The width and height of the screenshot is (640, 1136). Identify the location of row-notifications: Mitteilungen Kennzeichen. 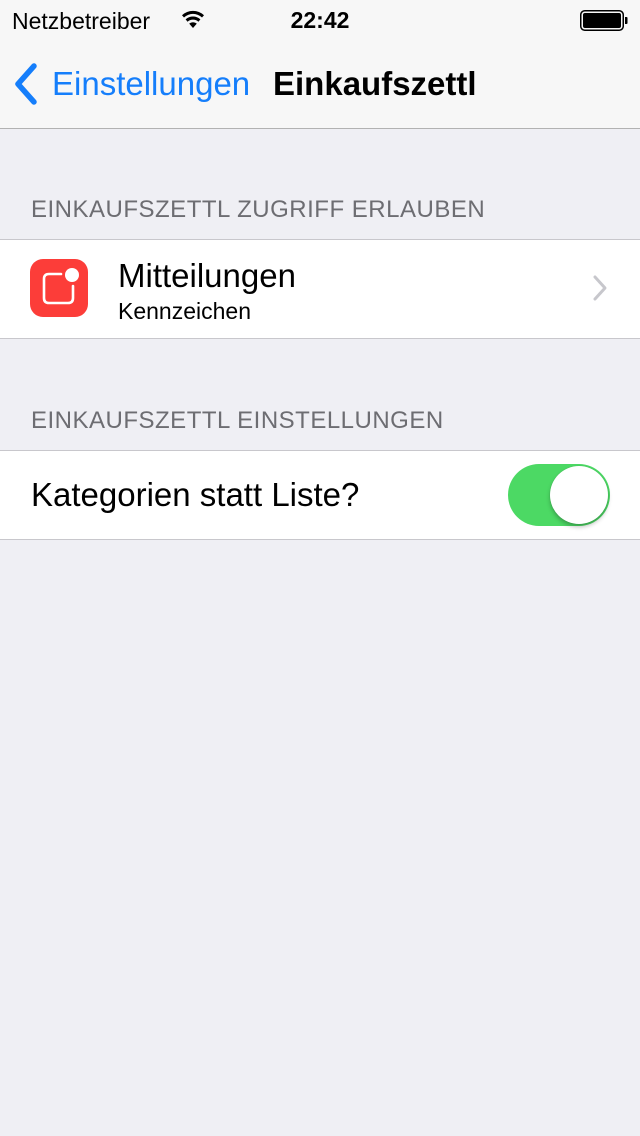
(320, 289).